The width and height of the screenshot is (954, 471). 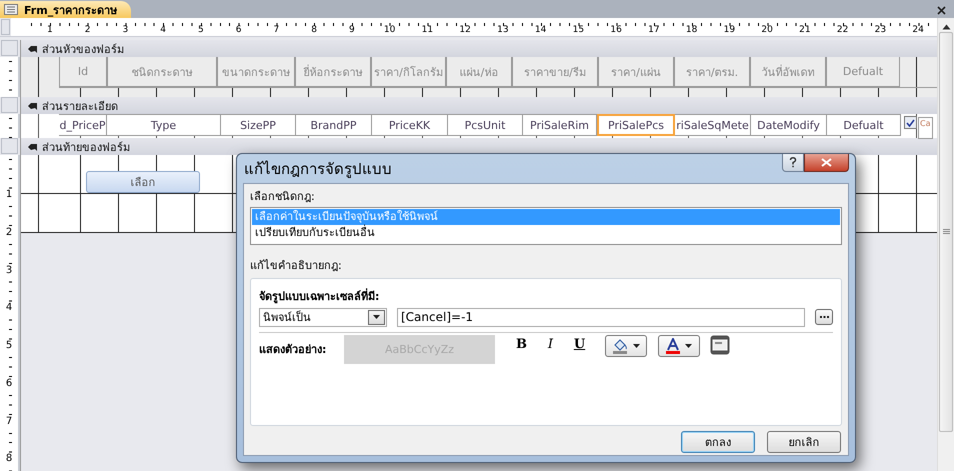 I want to click on ruler-number: 10, so click(x=390, y=30).